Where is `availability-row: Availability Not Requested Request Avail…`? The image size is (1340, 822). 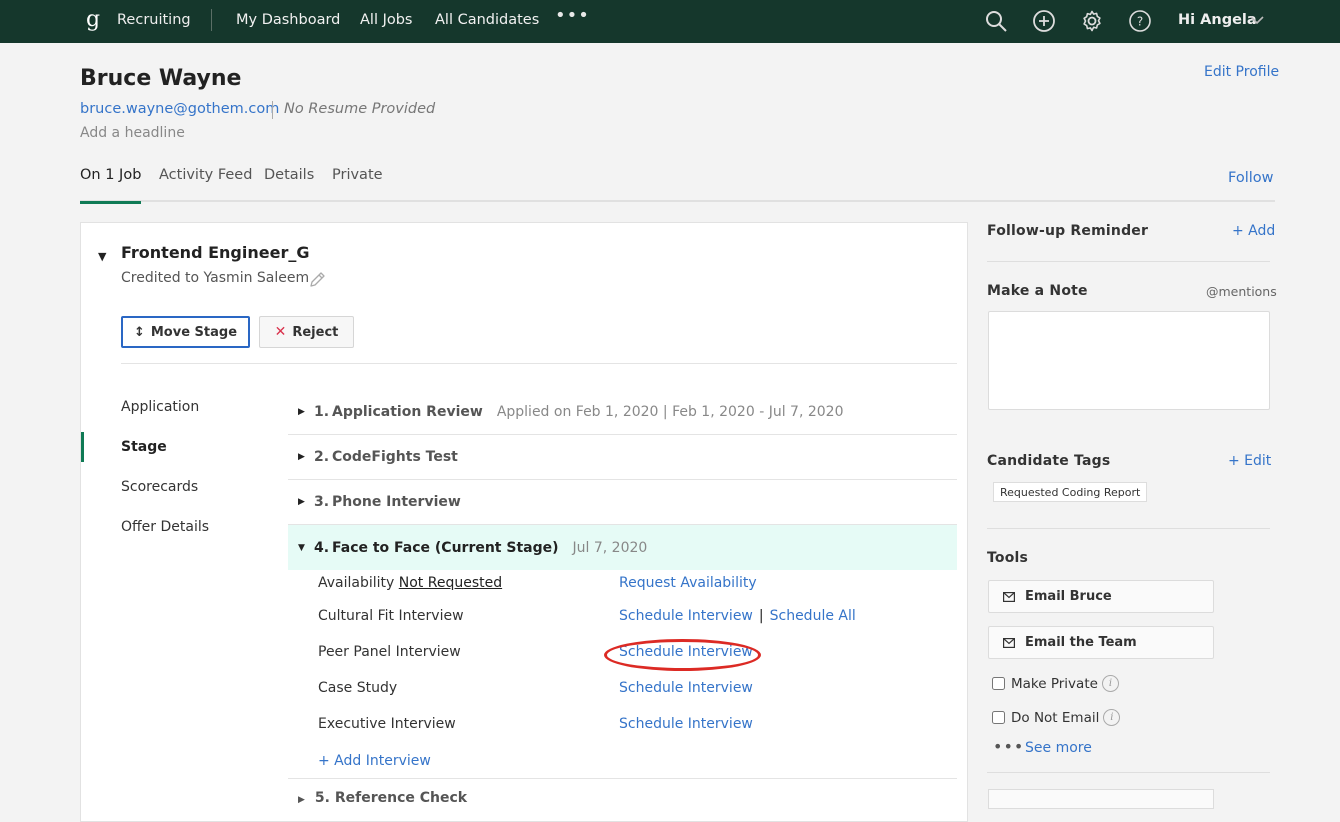 availability-row: Availability Not Requested Request Avail… is located at coordinates (638, 587).